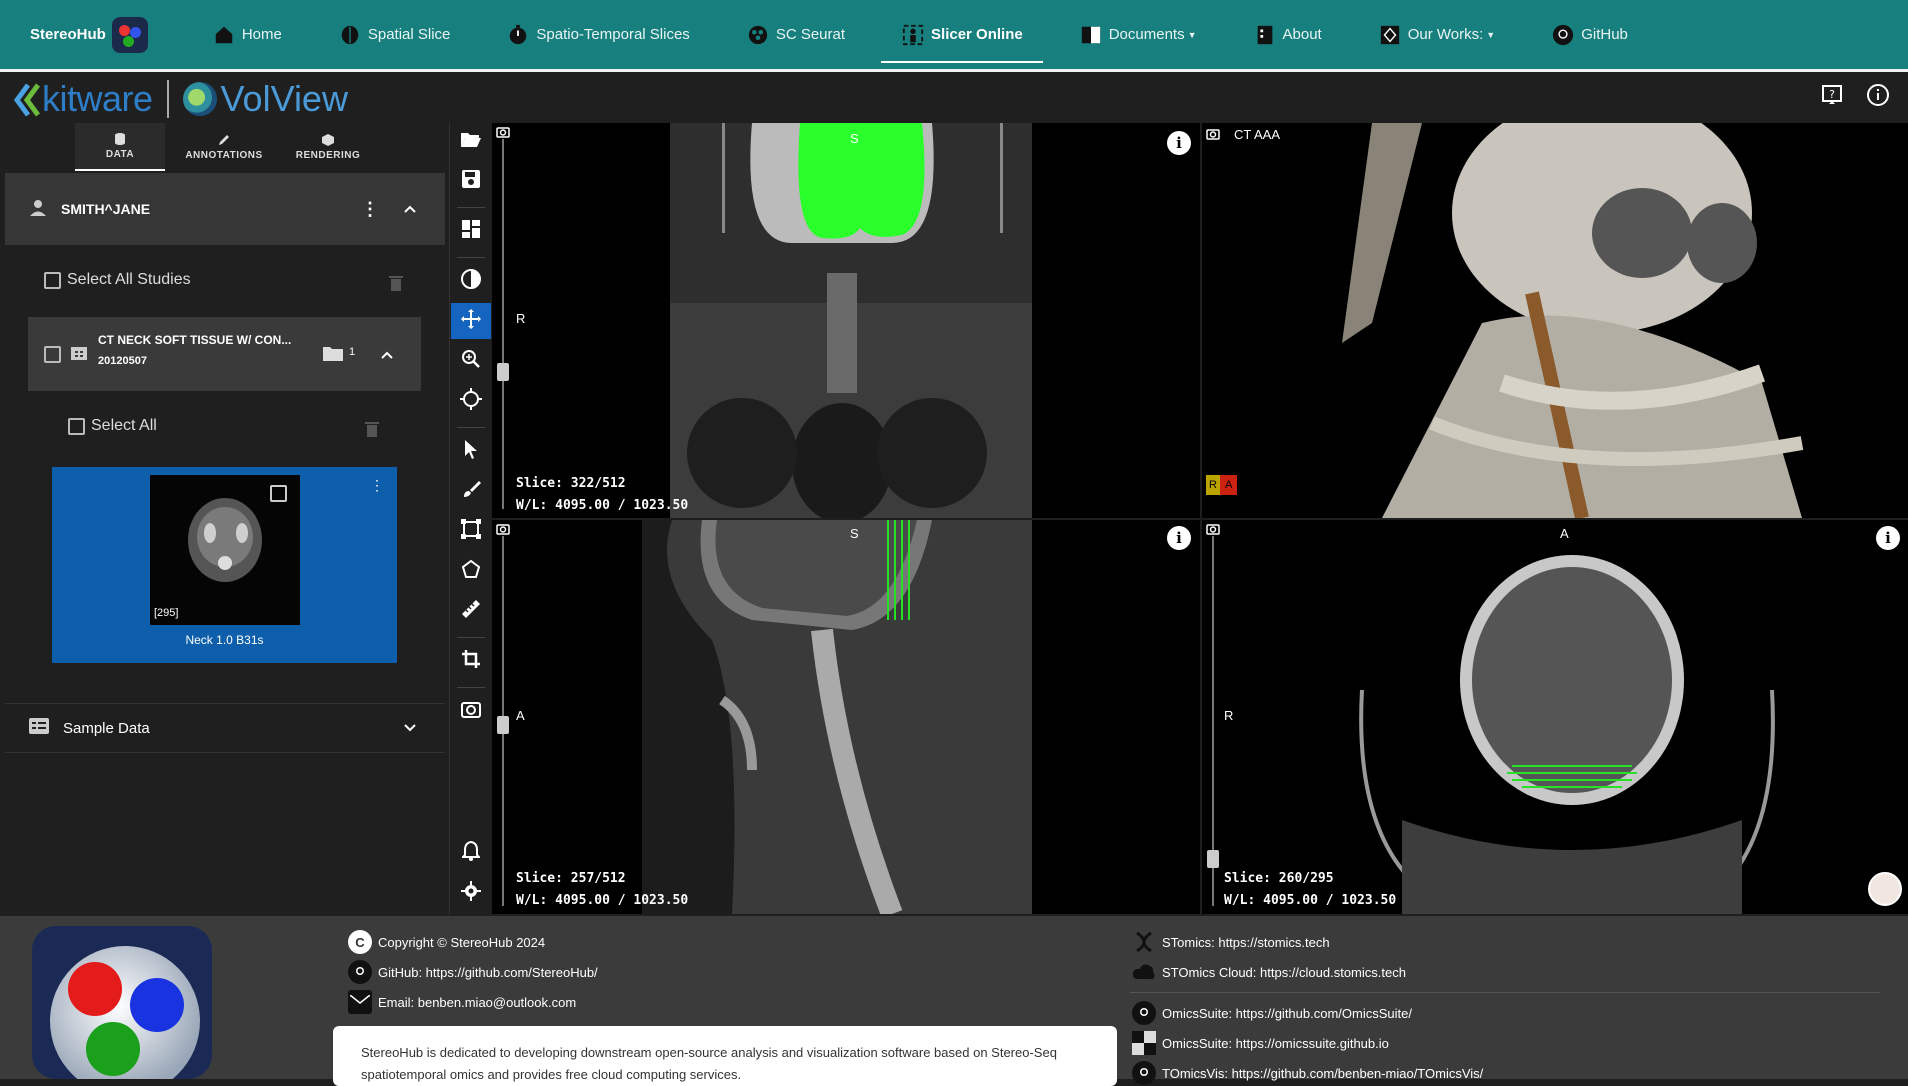  I want to click on brand: StereoHub, so click(89, 34).